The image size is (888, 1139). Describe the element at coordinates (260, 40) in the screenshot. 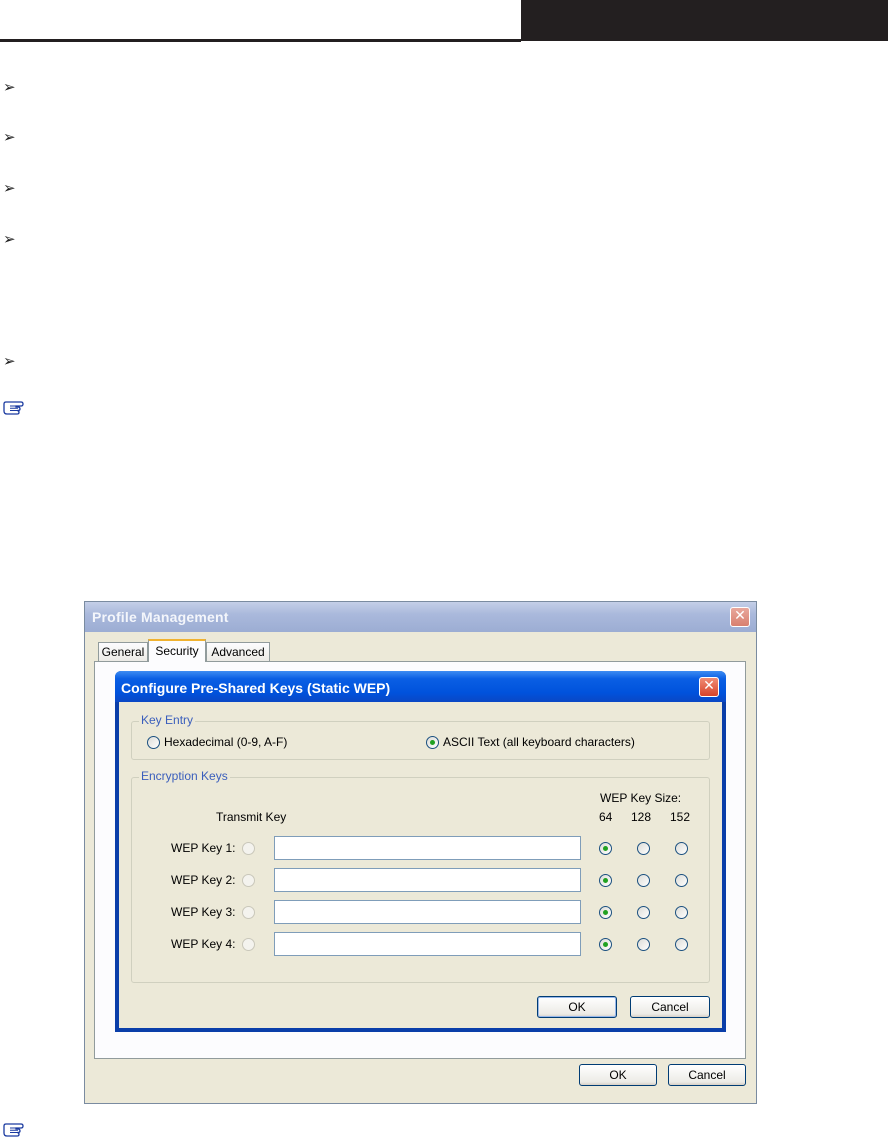

I see `page-header-rule` at that location.